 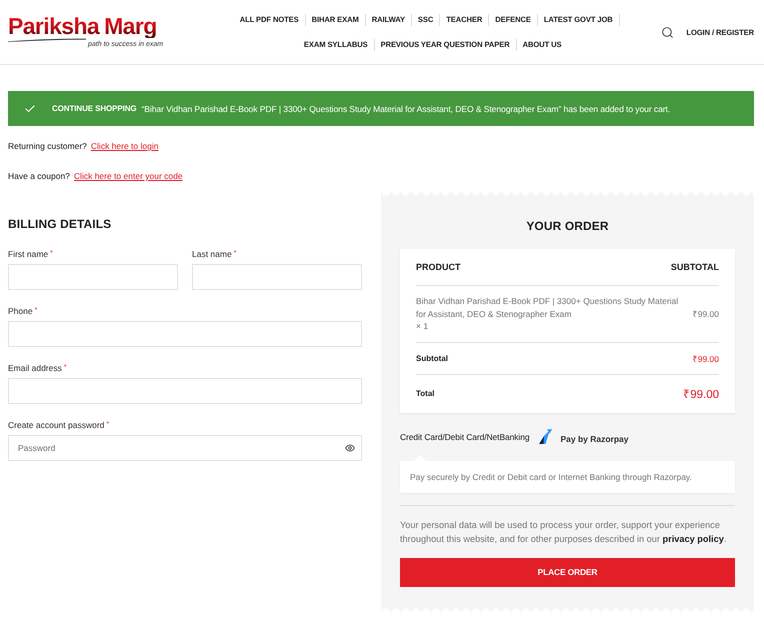 I want to click on payment-provider-logo-icon, so click(x=545, y=436).